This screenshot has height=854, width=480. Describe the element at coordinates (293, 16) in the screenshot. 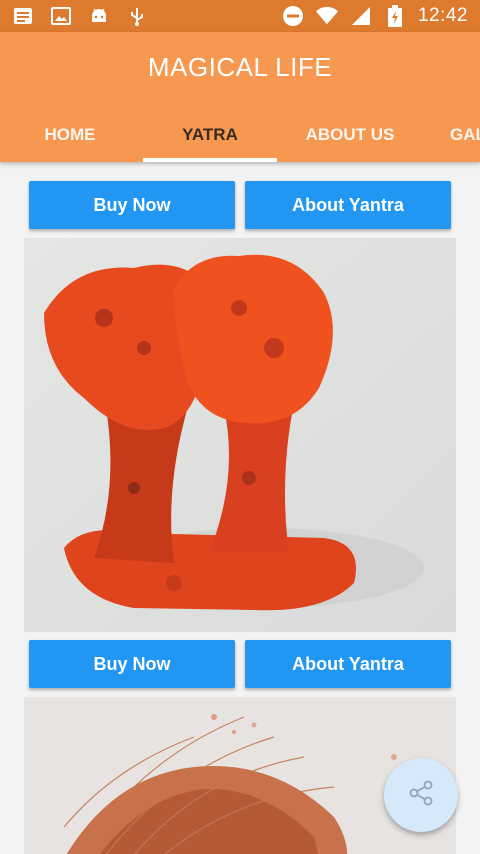

I see `do-not-disturb-icon` at that location.